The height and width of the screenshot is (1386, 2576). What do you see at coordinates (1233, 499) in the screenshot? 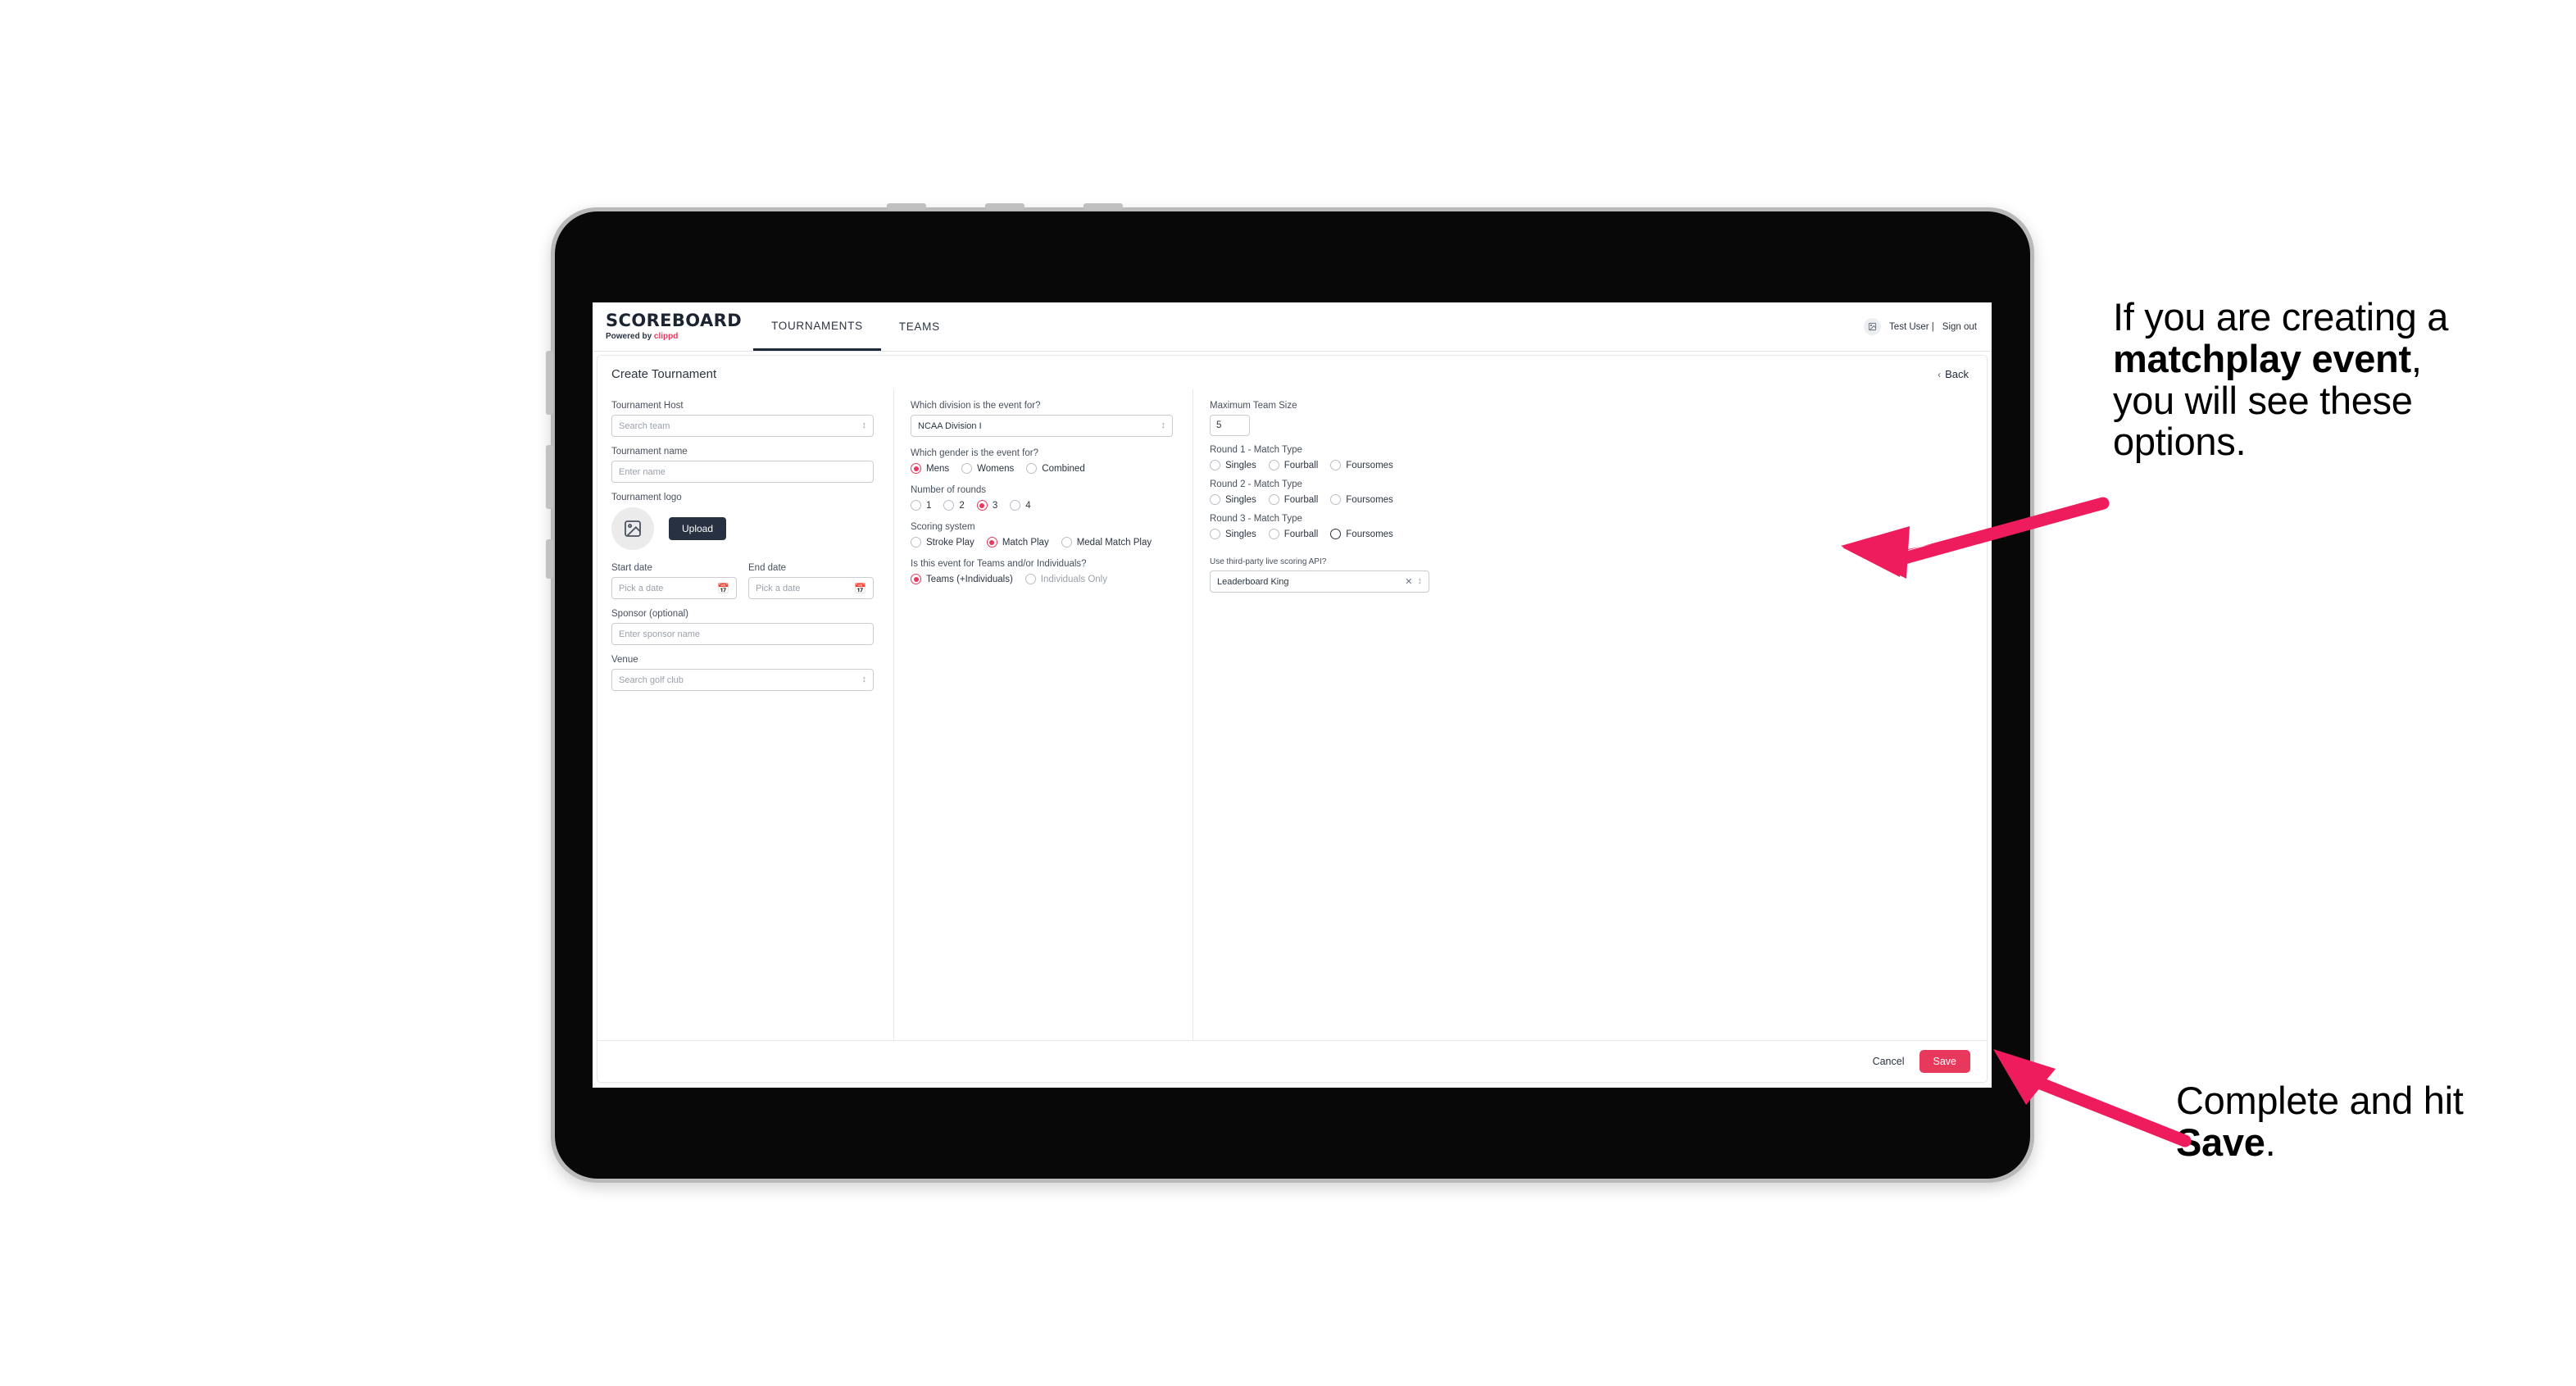
I see `radio-round2-singles: Singles` at bounding box center [1233, 499].